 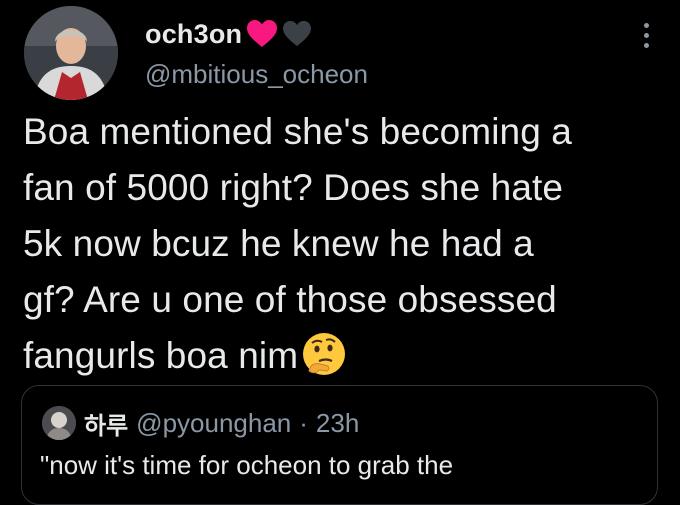 I want to click on author-display-name: och3on, so click(x=193, y=34).